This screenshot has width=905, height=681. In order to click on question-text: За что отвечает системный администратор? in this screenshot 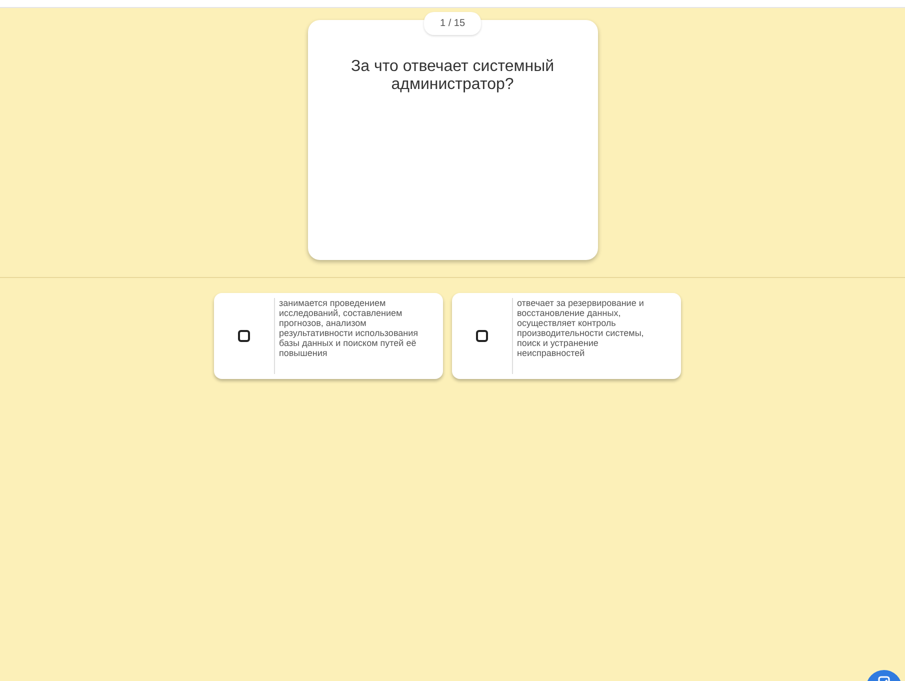, I will do `click(453, 76)`.